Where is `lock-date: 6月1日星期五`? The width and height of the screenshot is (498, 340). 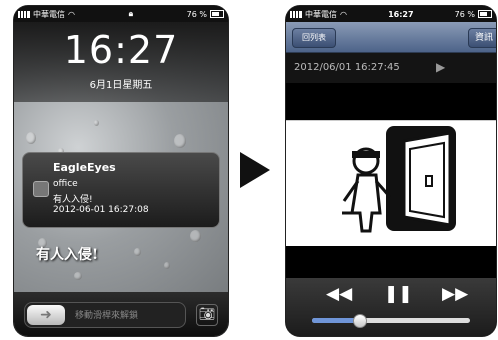
lock-date: 6月1日星期五 is located at coordinates (121, 85).